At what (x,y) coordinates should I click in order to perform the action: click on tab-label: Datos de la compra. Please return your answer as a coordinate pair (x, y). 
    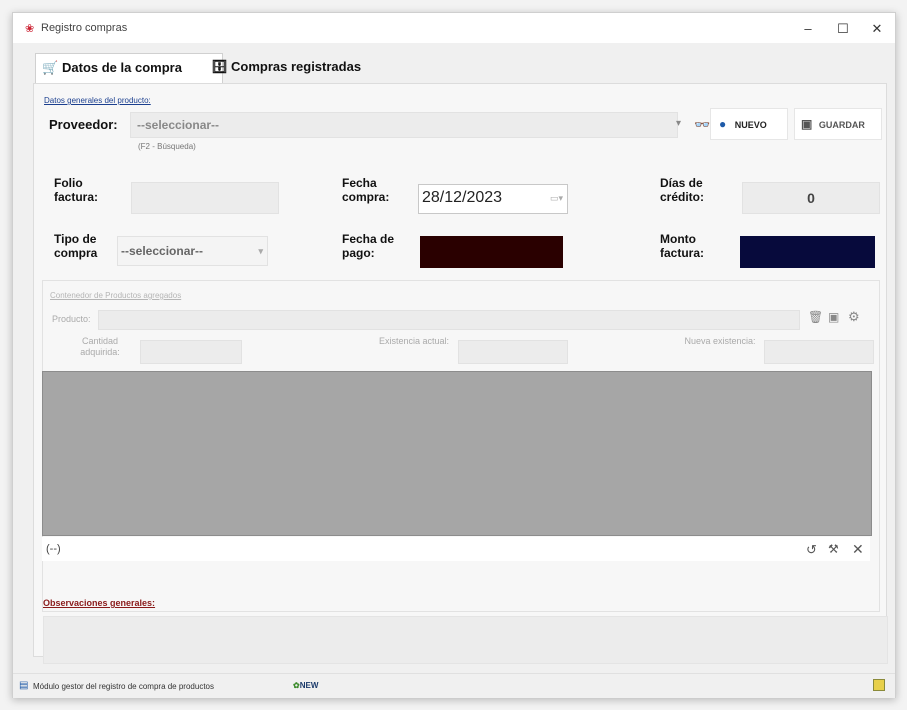
    Looking at the image, I should click on (122, 67).